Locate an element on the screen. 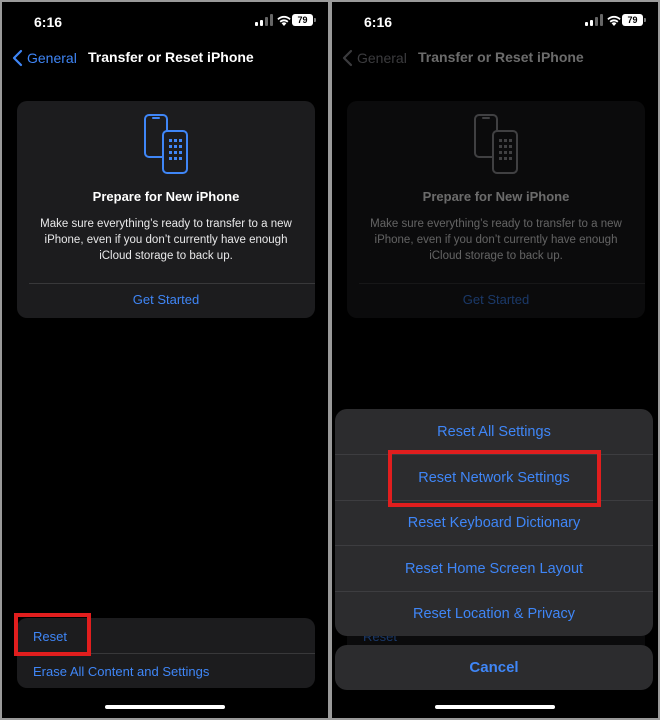 Image resolution: width=660 pixels, height=720 pixels. reset-home-screen-layout-option: Reset Home Screen Layout is located at coordinates (494, 568).